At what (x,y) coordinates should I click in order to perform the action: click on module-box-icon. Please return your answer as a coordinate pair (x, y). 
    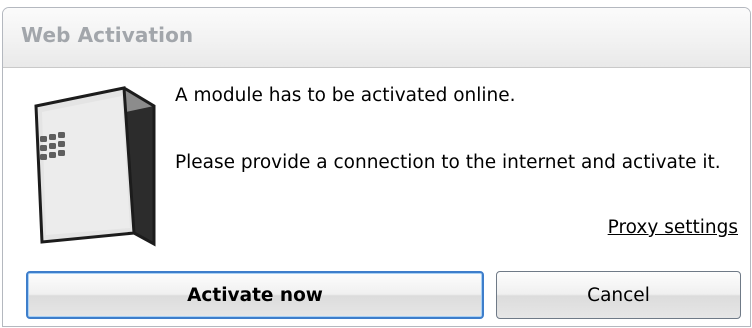
    Looking at the image, I should click on (95, 166).